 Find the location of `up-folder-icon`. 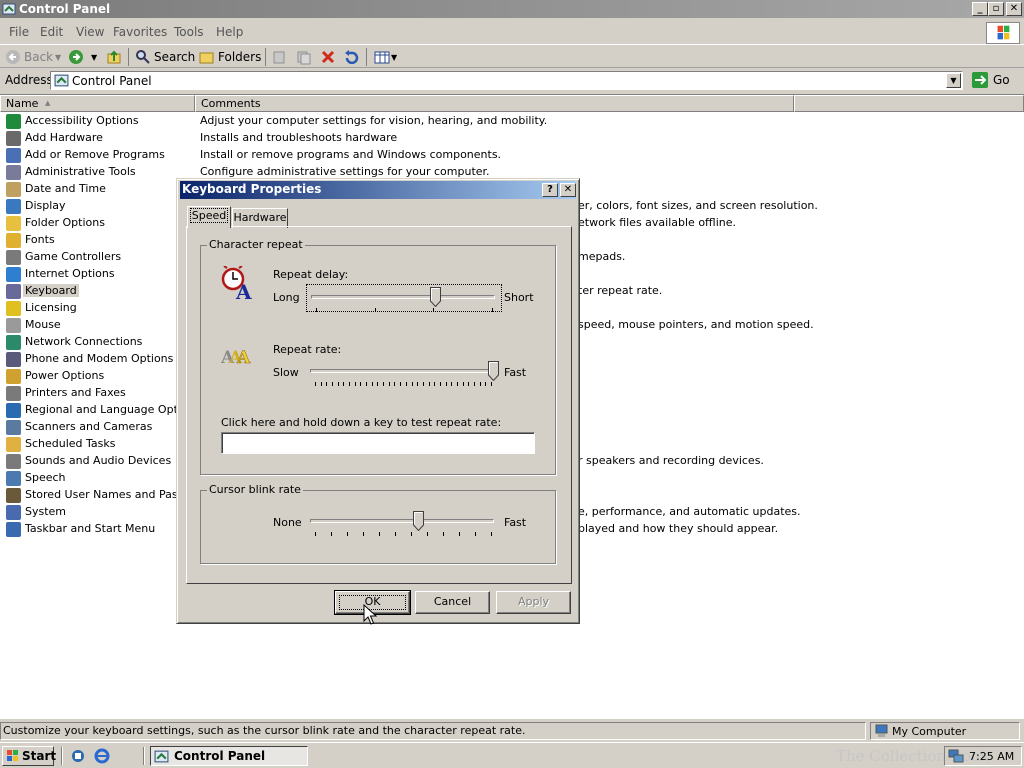

up-folder-icon is located at coordinates (114, 57).